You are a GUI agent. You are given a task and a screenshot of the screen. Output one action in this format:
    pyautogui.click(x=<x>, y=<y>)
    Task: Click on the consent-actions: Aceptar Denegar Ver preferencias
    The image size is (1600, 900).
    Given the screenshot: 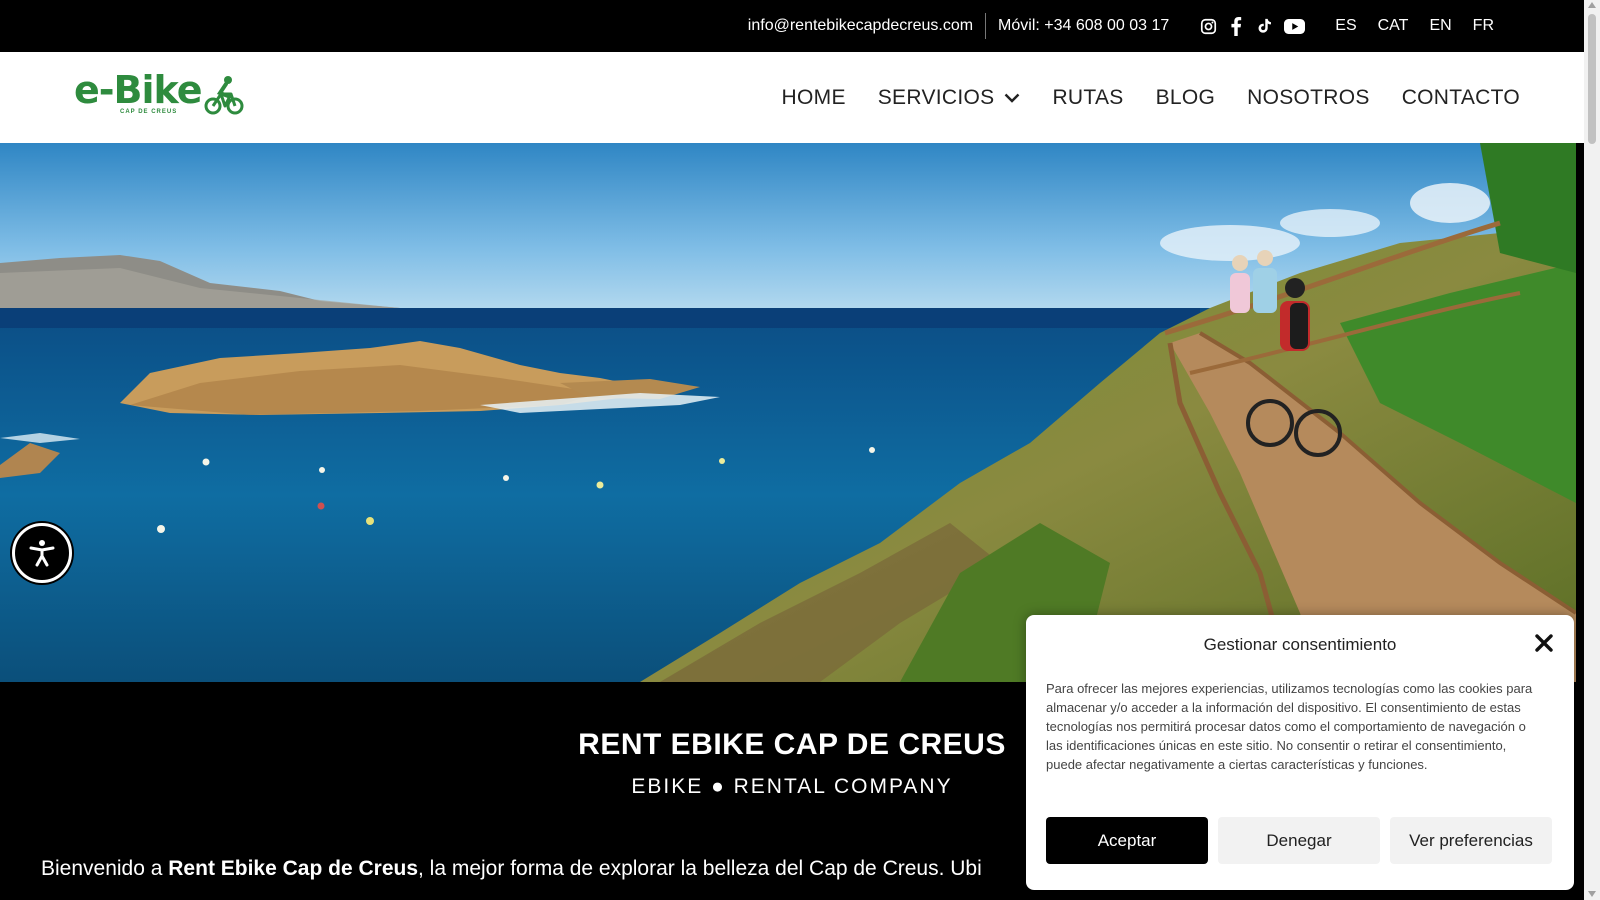 What is the action you would take?
    pyautogui.click(x=1299, y=840)
    